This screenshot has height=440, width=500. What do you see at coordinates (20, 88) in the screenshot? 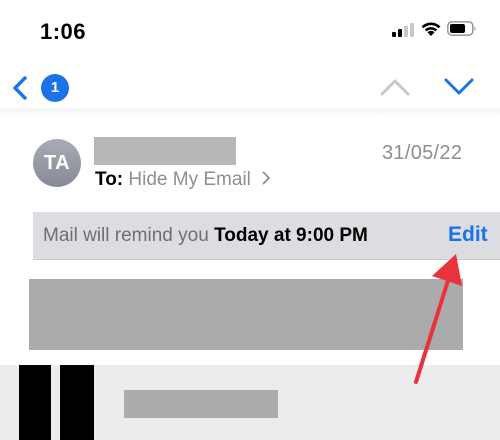
I see `back-chevron-icon` at bounding box center [20, 88].